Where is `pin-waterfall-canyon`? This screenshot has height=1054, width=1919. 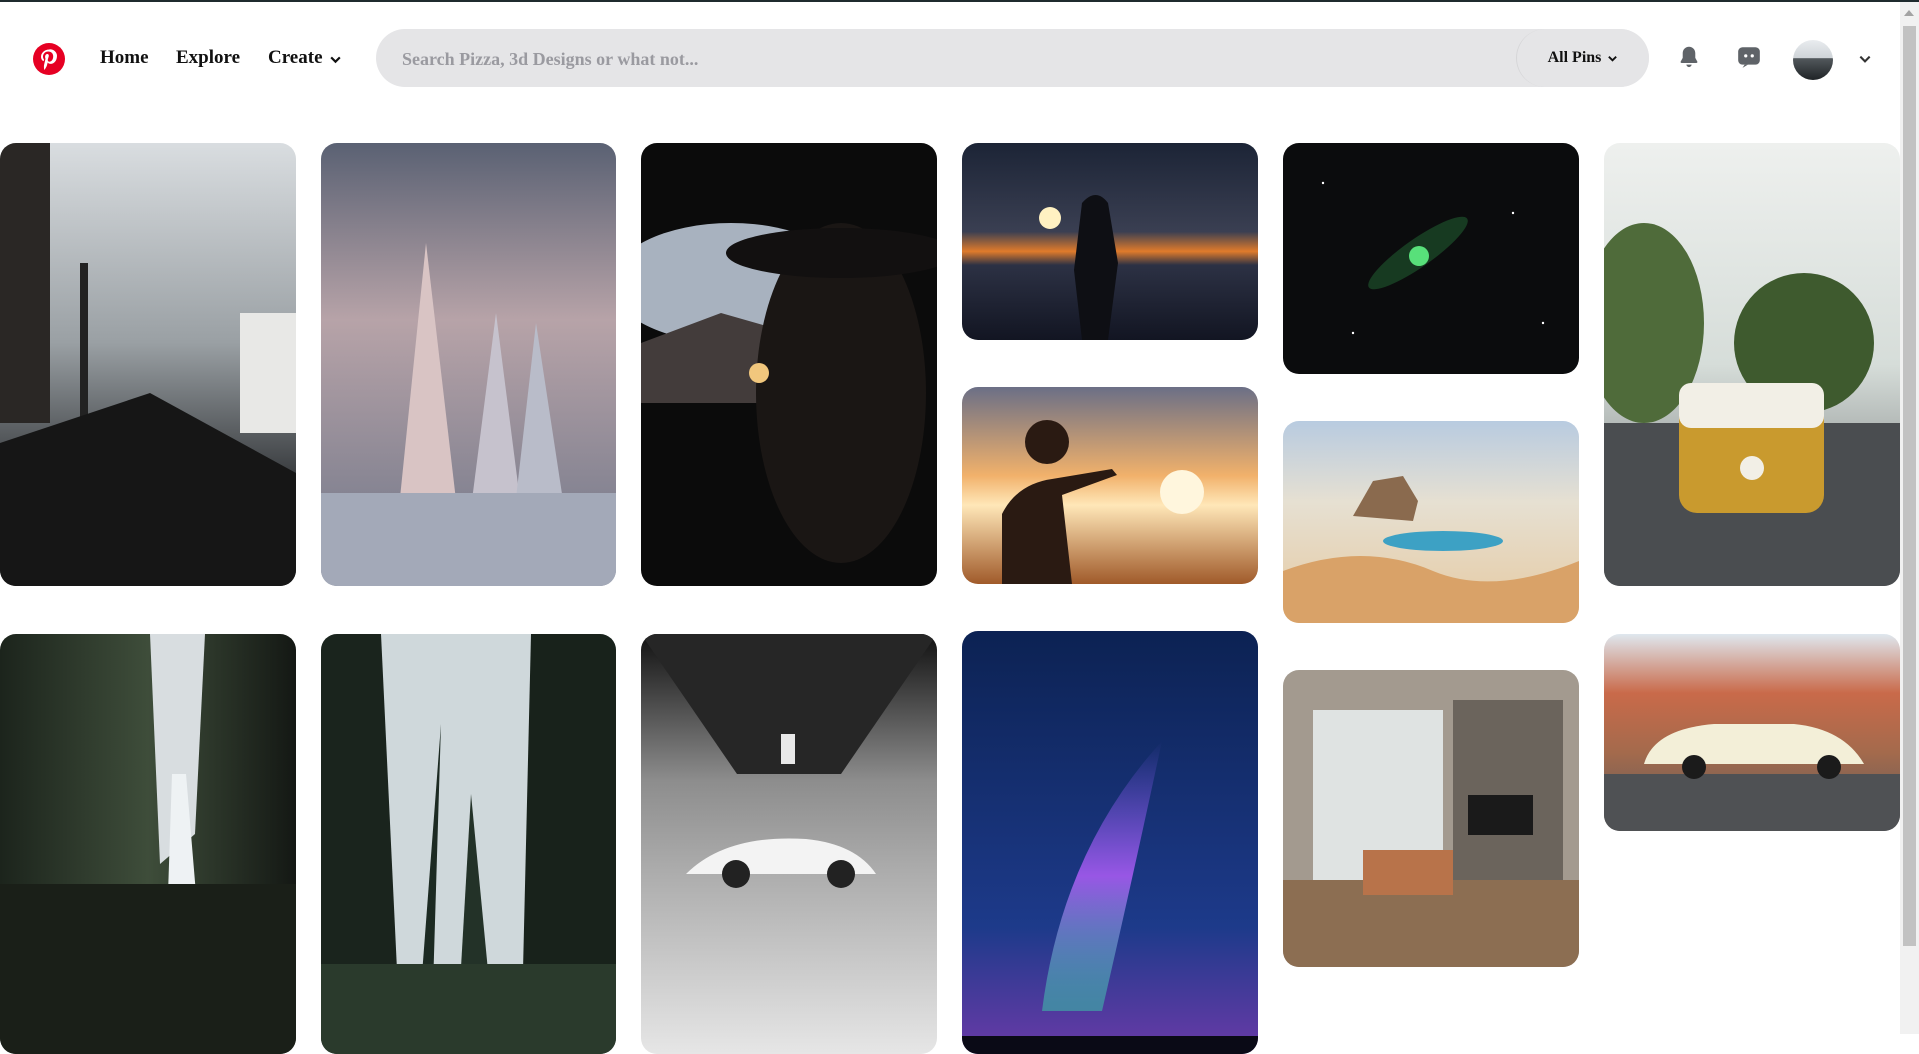 pin-waterfall-canyon is located at coordinates (148, 844).